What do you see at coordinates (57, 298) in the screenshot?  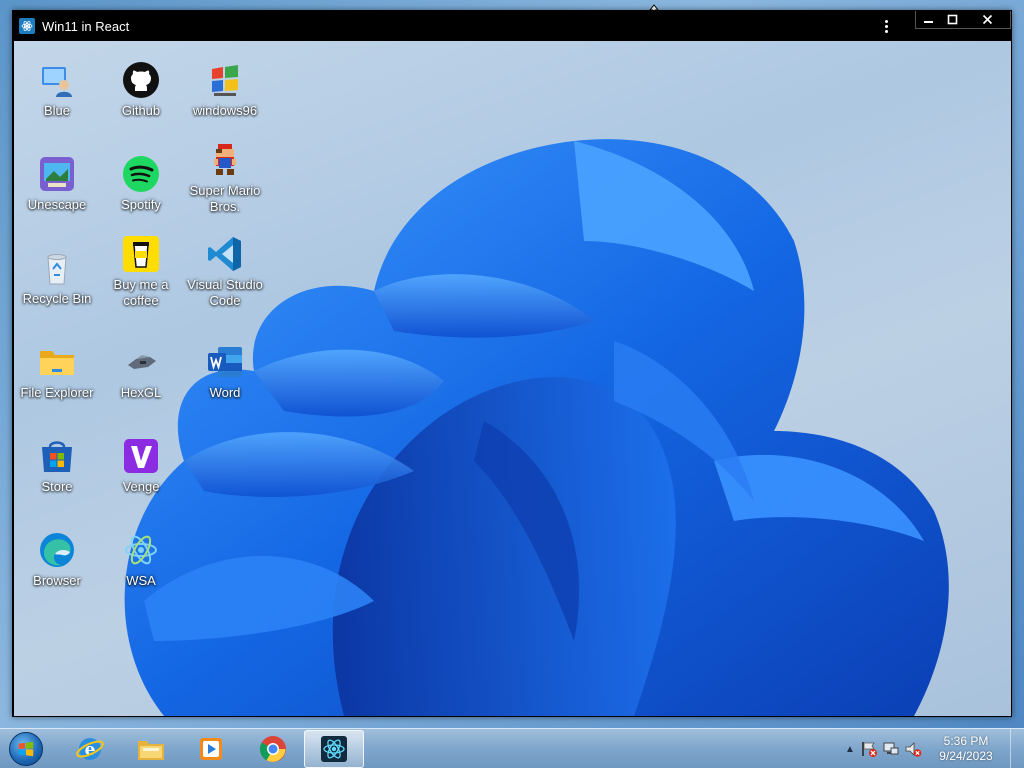 I see `desktop-icon-label: Recycle Bin` at bounding box center [57, 298].